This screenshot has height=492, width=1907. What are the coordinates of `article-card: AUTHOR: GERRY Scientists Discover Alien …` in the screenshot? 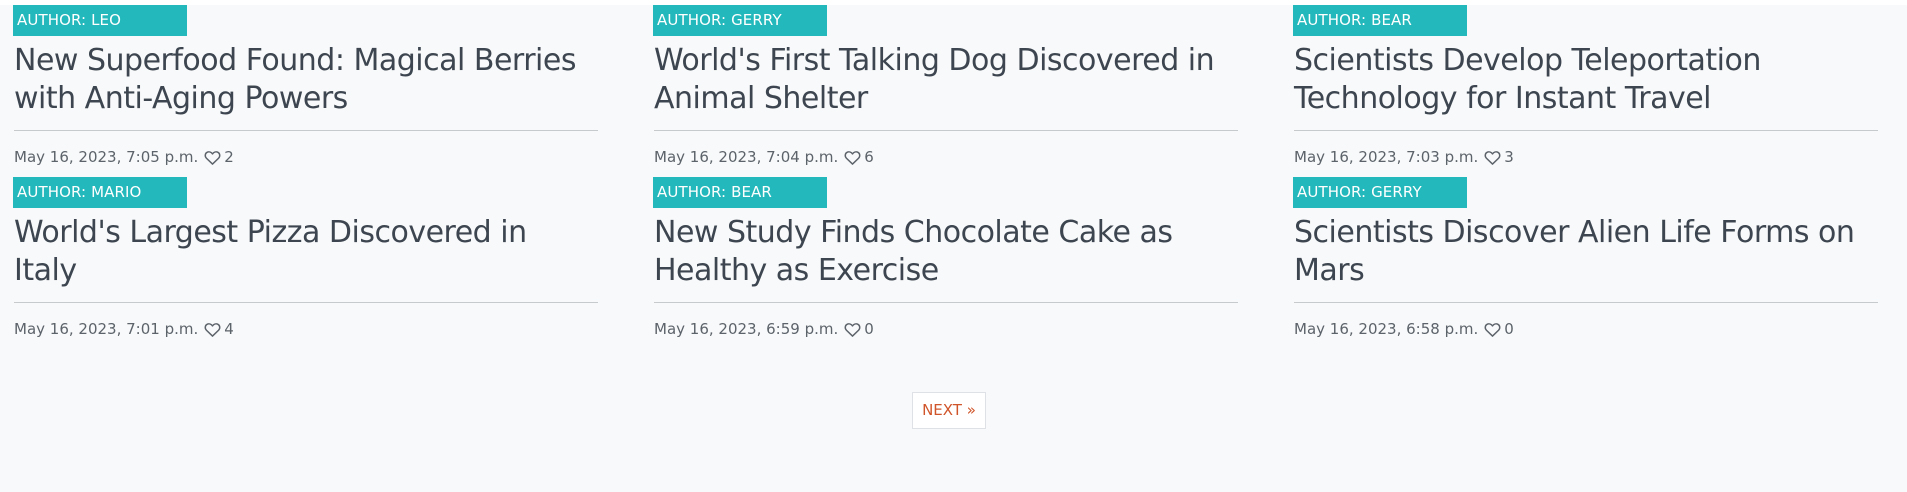 It's located at (1585, 257).